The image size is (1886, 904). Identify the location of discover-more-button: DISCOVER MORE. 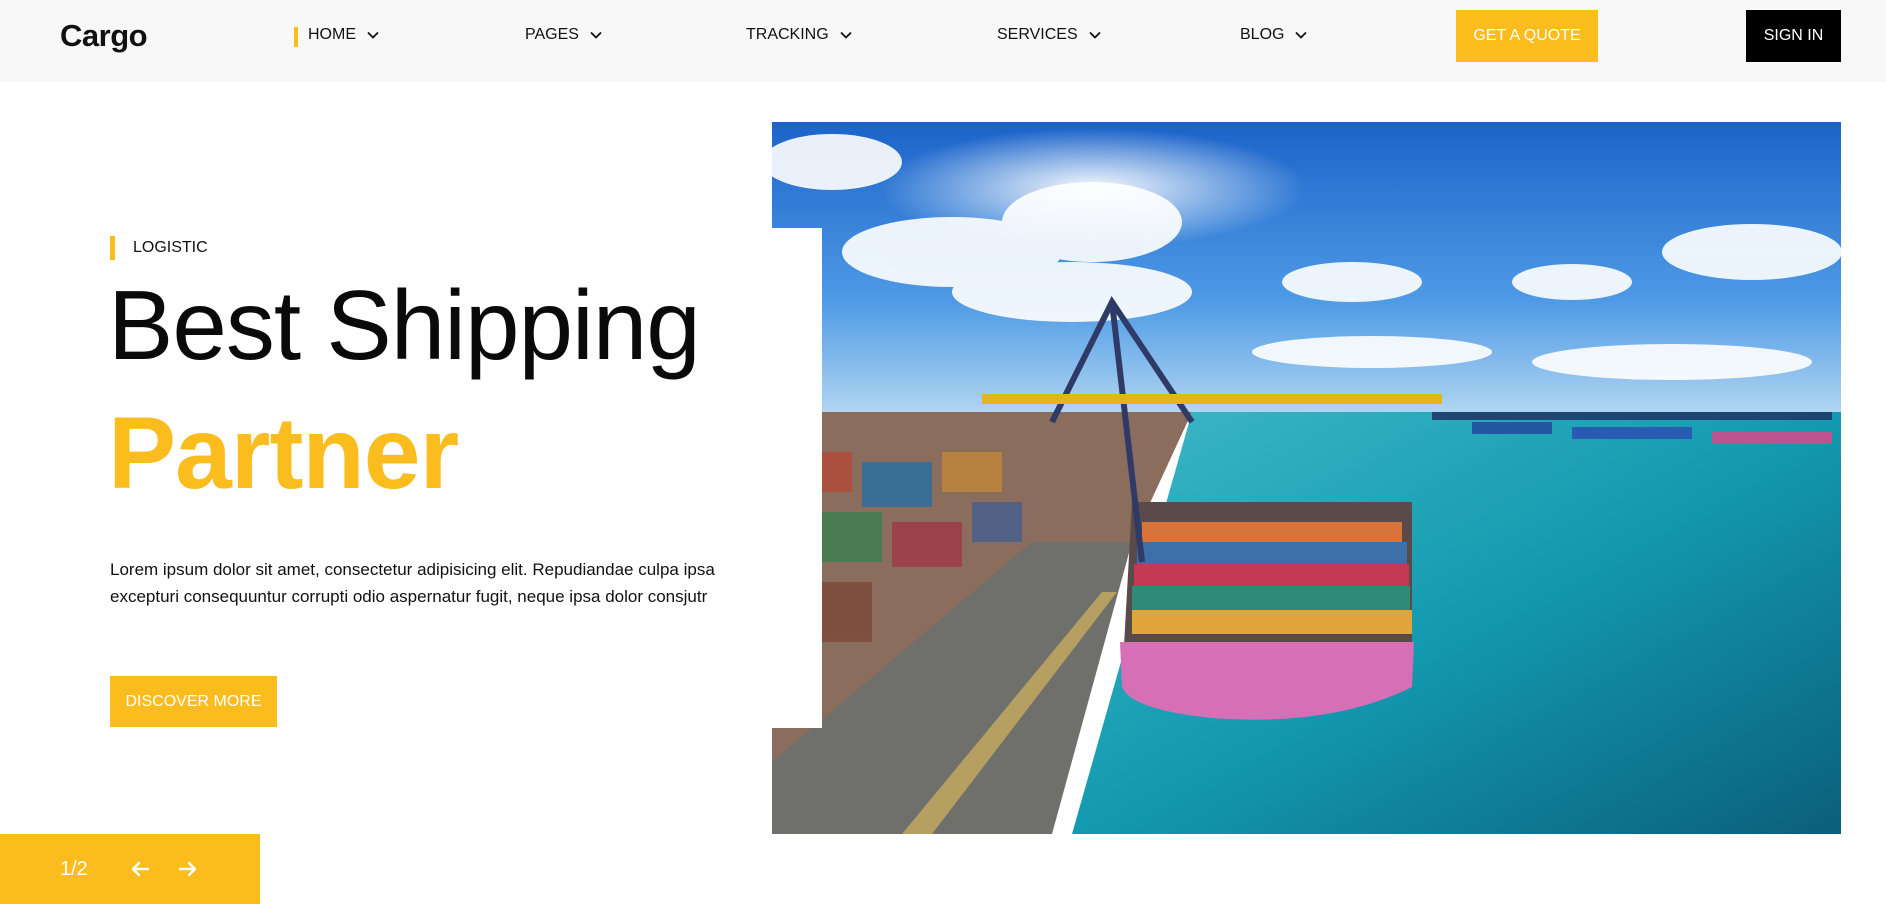
(193, 701).